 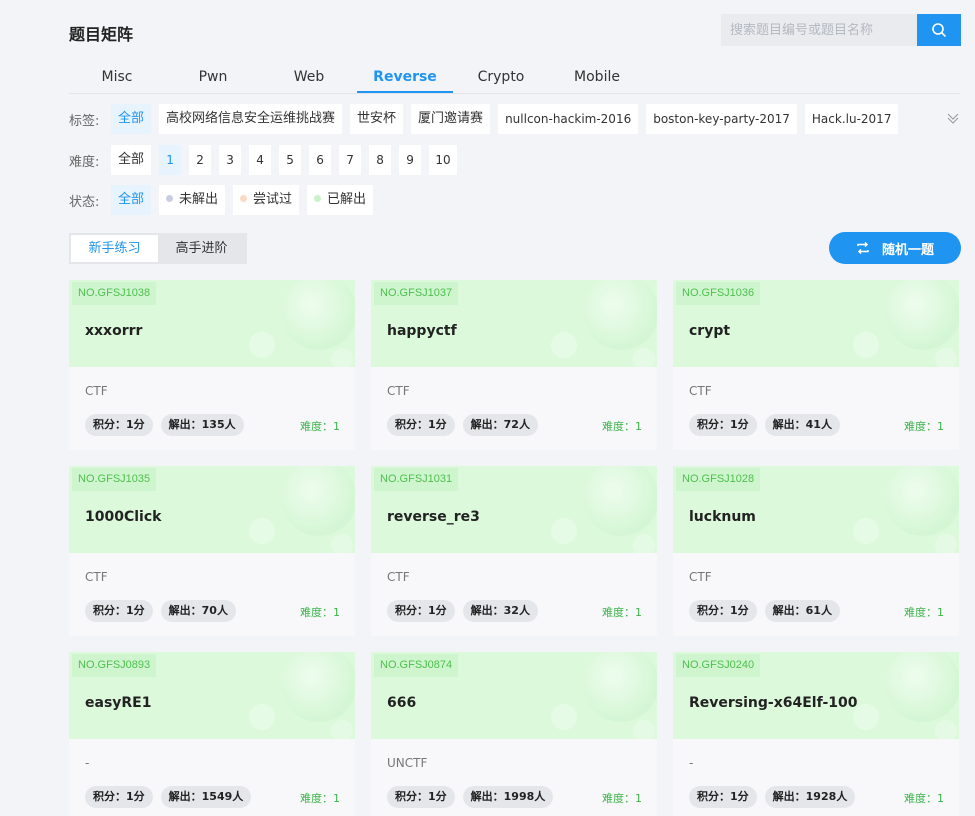 What do you see at coordinates (802, 425) in the screenshot?
I see `solved-count-badge: 解出：41人` at bounding box center [802, 425].